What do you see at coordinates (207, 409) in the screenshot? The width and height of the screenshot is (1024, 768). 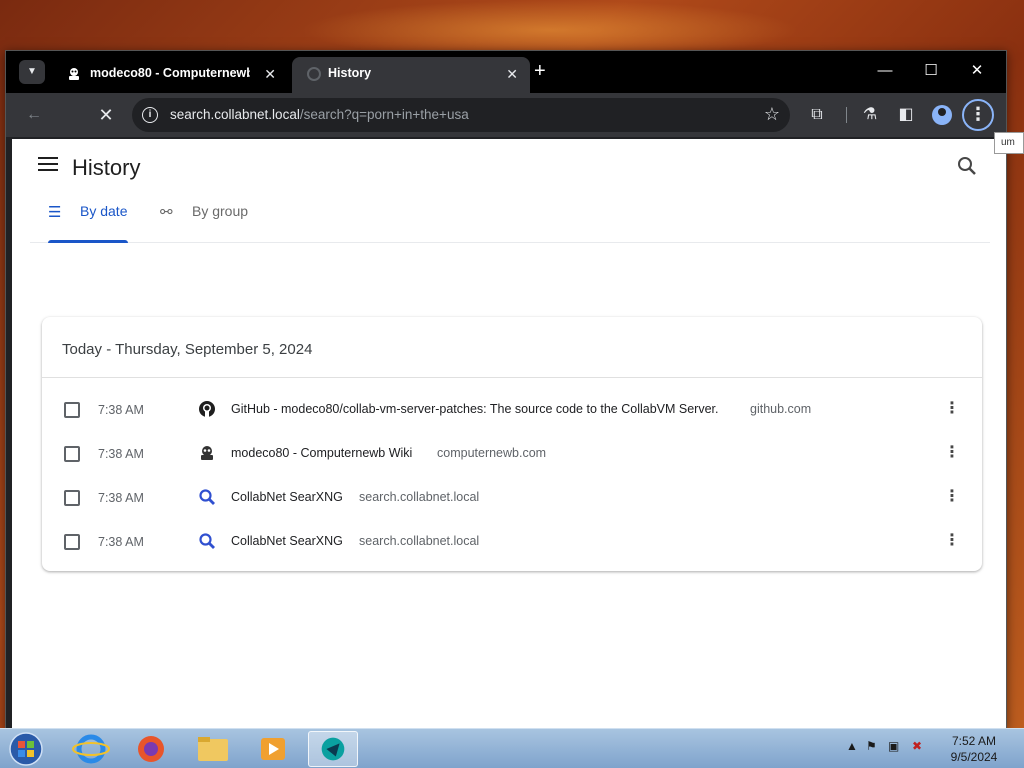 I see `github-icon` at bounding box center [207, 409].